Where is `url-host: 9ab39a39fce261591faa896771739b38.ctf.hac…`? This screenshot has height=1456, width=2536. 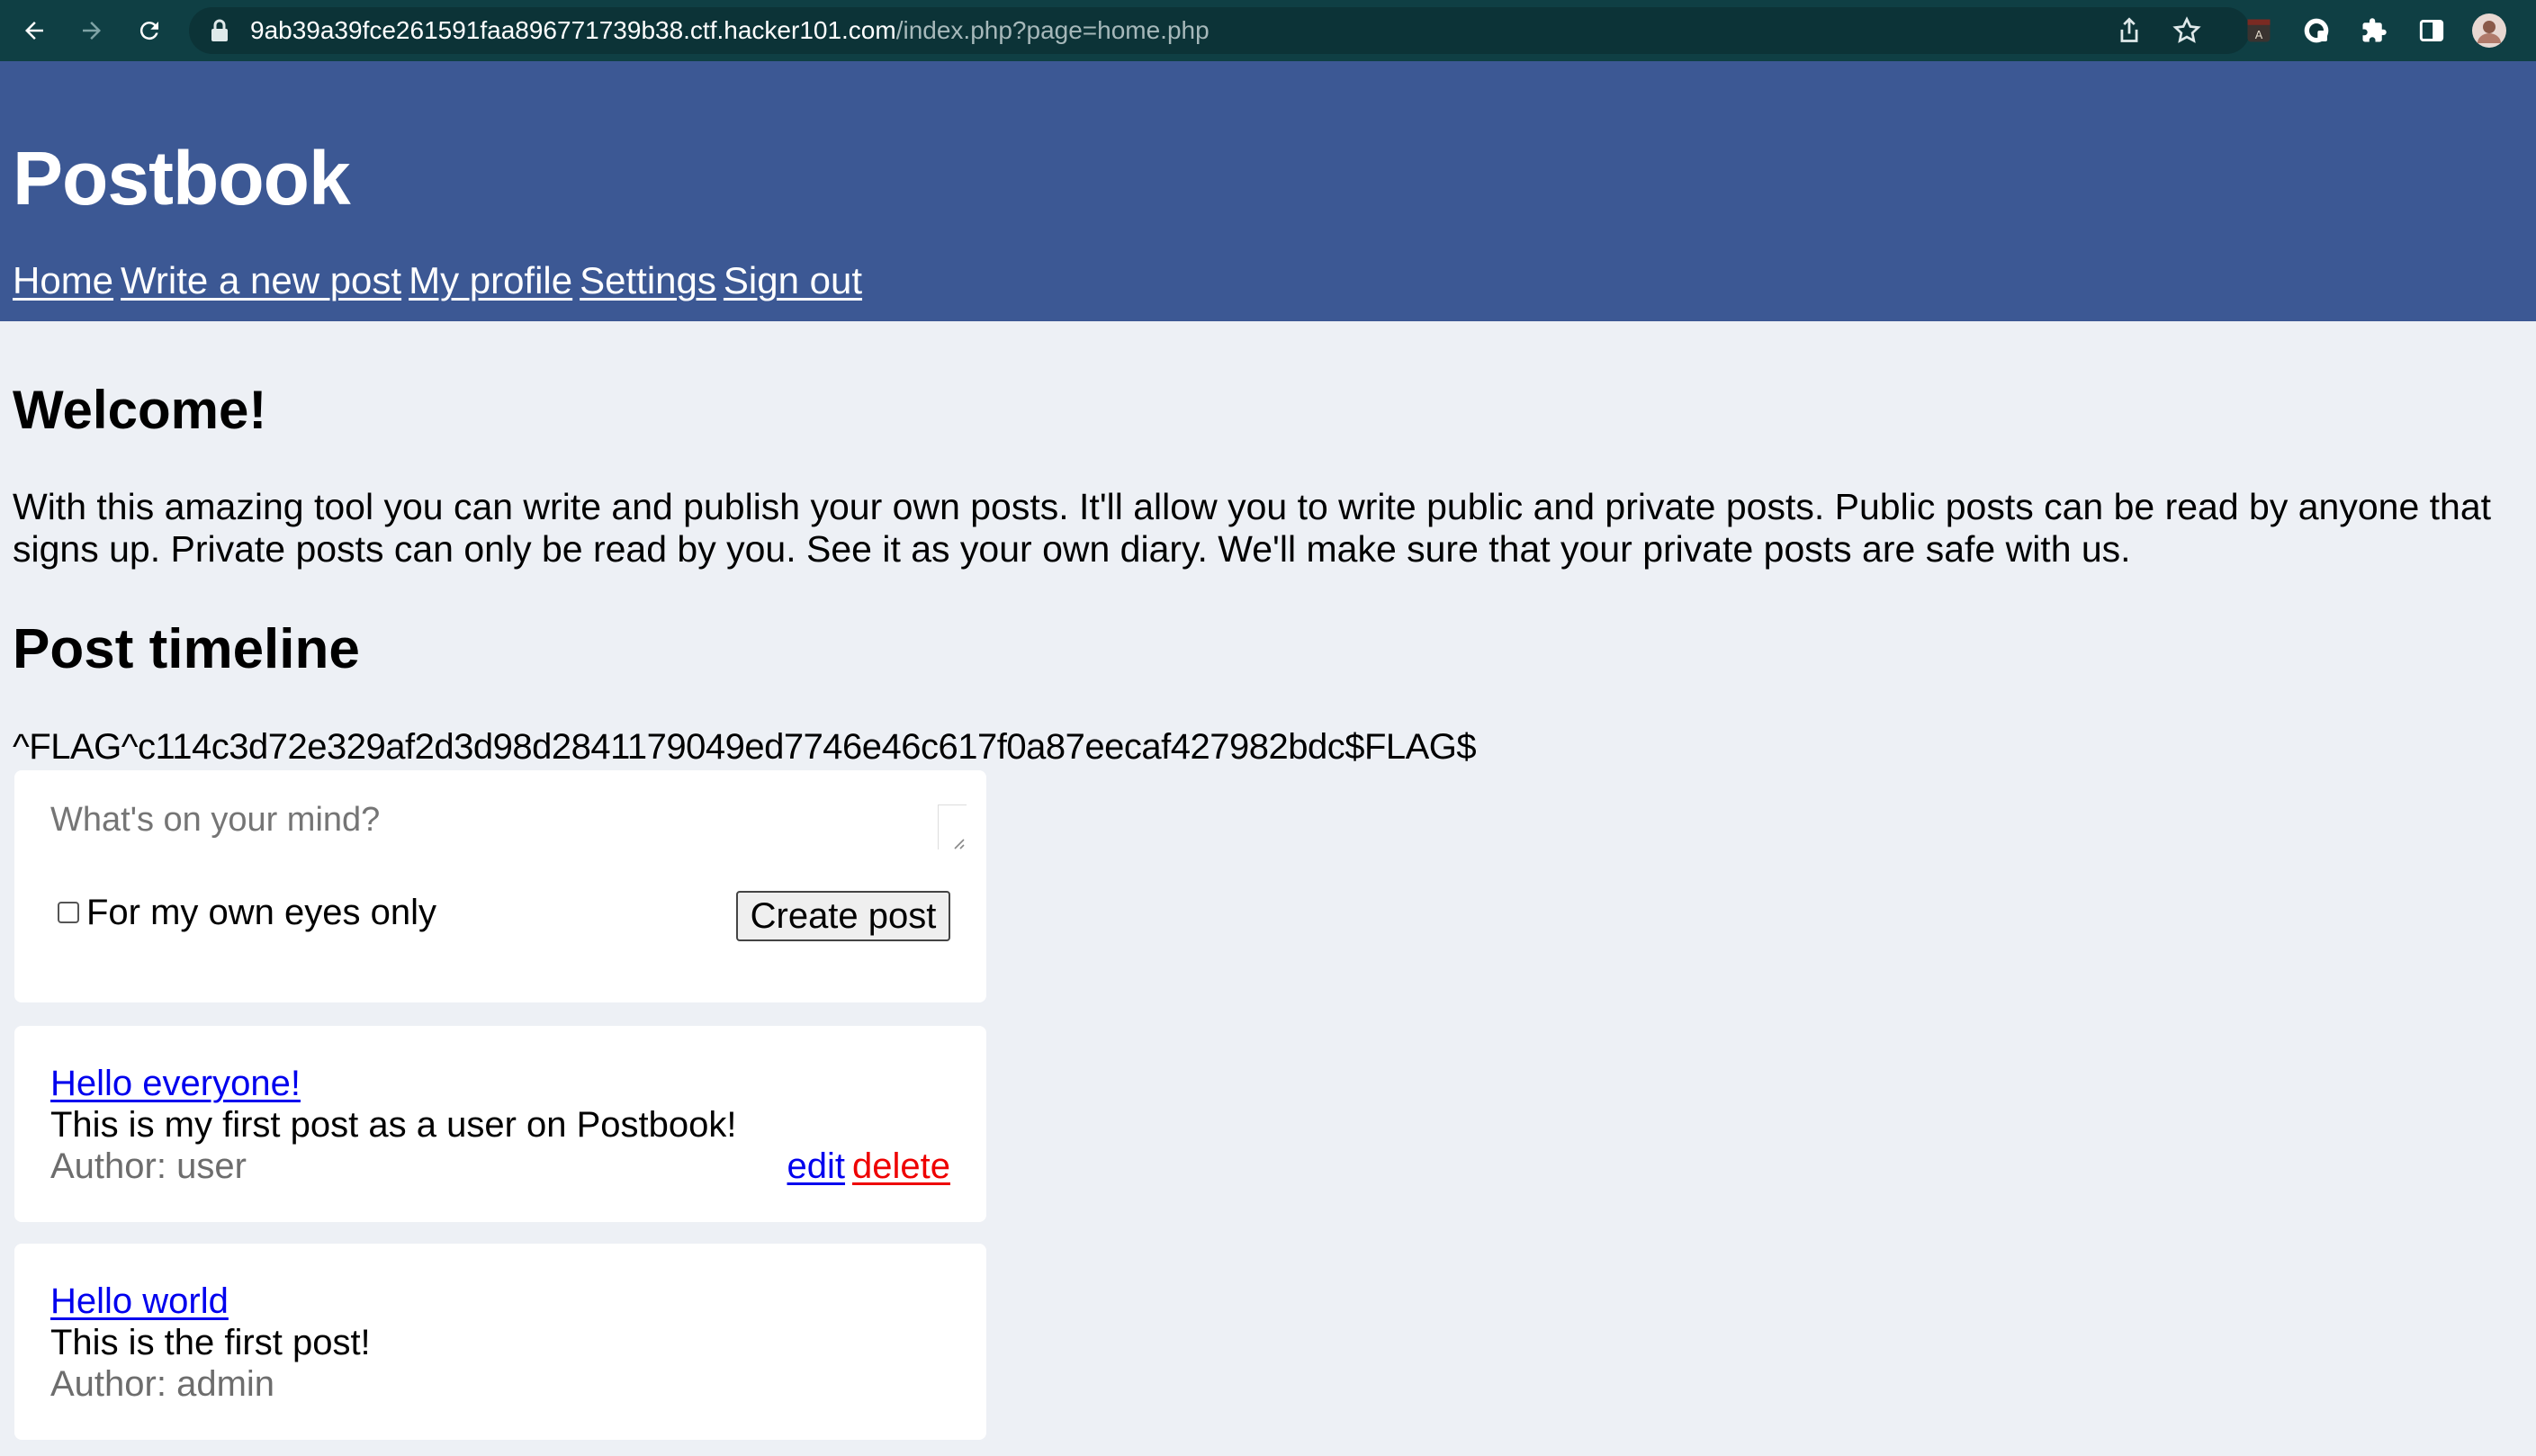 url-host: 9ab39a39fce261591faa896771739b38.ctf.hac… is located at coordinates (573, 30).